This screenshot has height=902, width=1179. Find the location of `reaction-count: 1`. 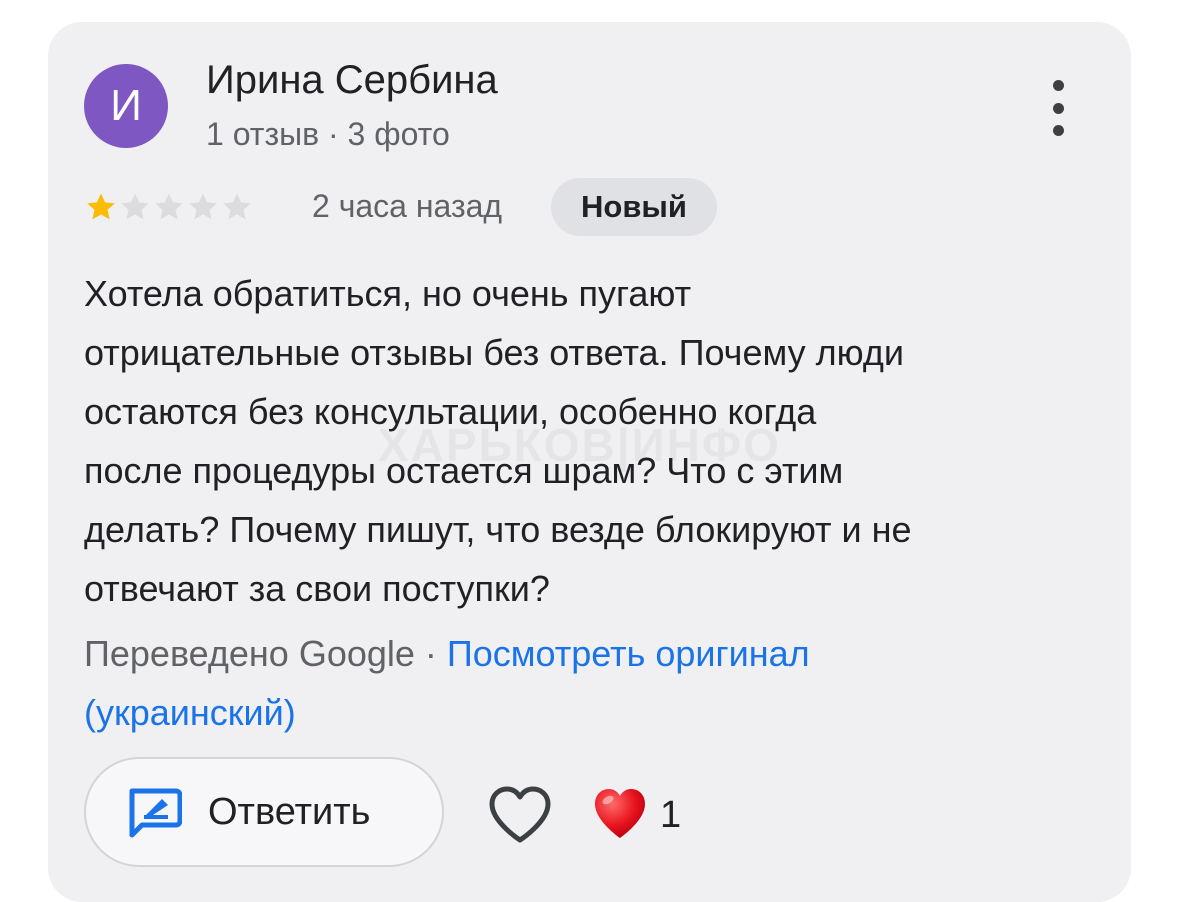

reaction-count: 1 is located at coordinates (671, 815).